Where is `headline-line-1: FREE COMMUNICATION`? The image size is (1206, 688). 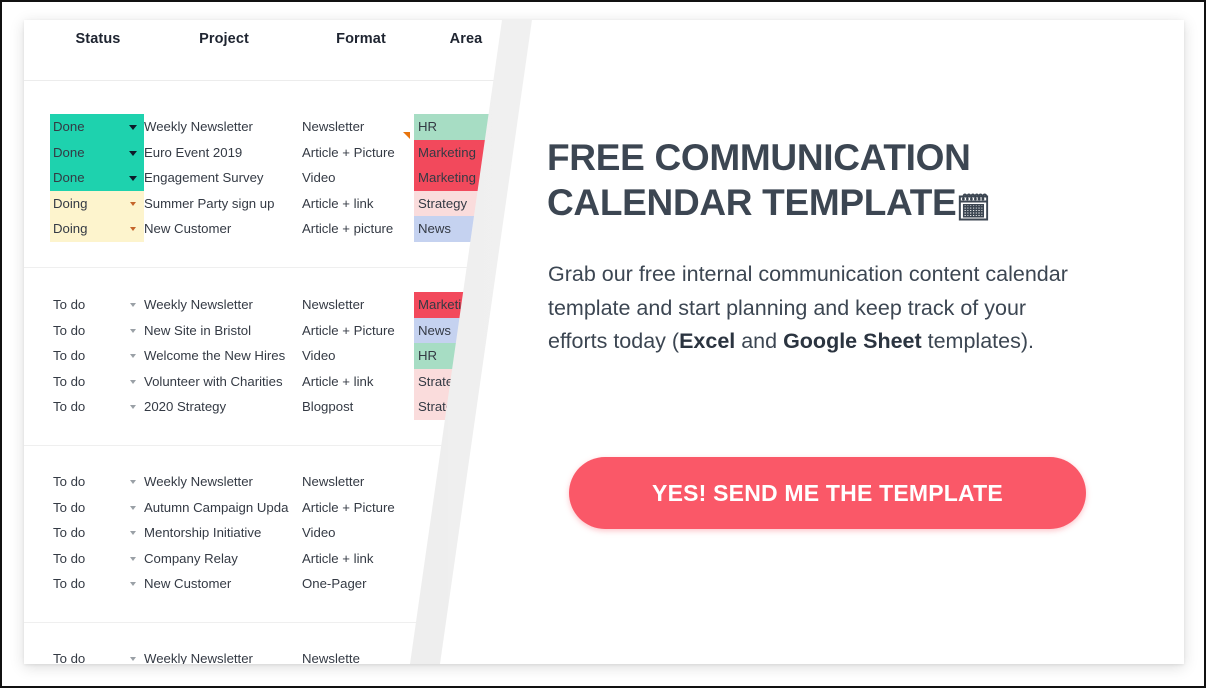
headline-line-1: FREE COMMUNICATION is located at coordinates (759, 157).